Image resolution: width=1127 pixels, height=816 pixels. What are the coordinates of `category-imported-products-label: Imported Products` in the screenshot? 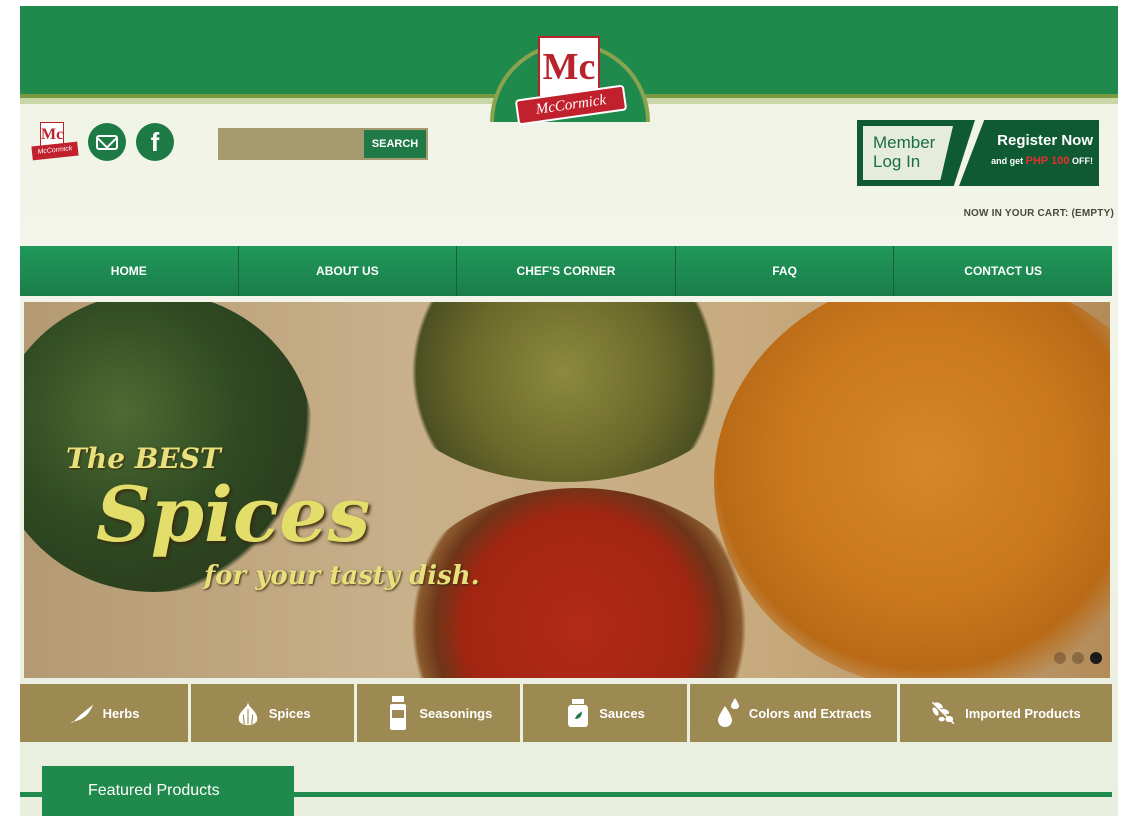 It's located at (1023, 713).